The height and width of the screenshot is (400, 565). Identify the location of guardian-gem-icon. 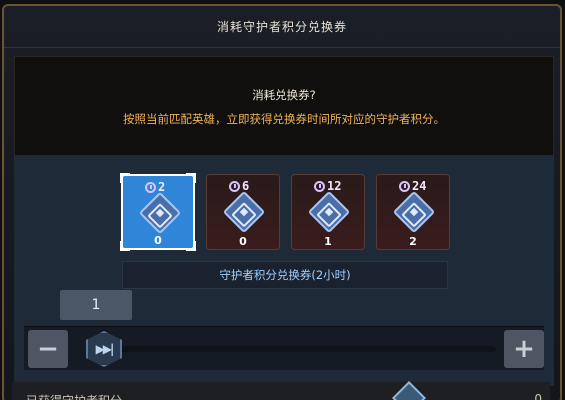
(409, 390).